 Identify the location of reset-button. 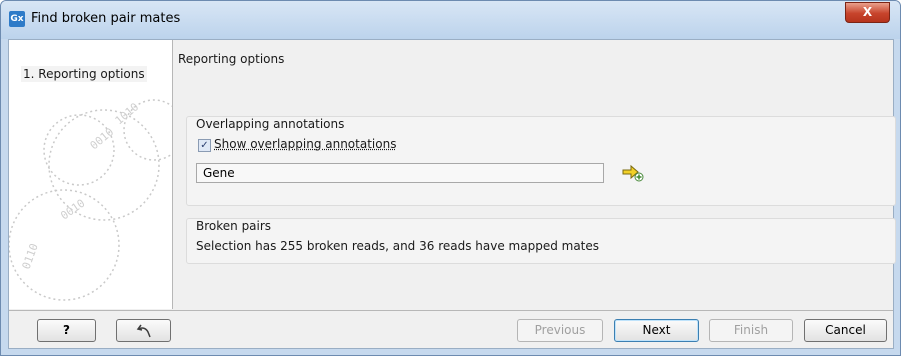
(143, 330).